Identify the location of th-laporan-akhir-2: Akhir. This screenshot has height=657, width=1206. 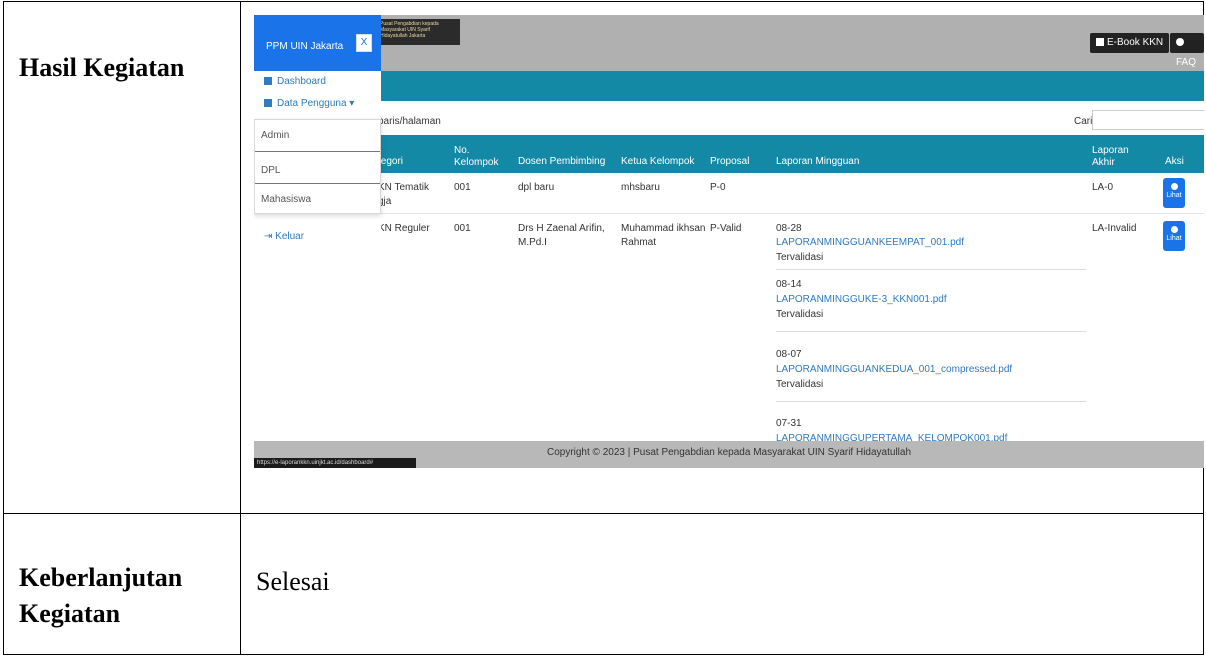
(1103, 163).